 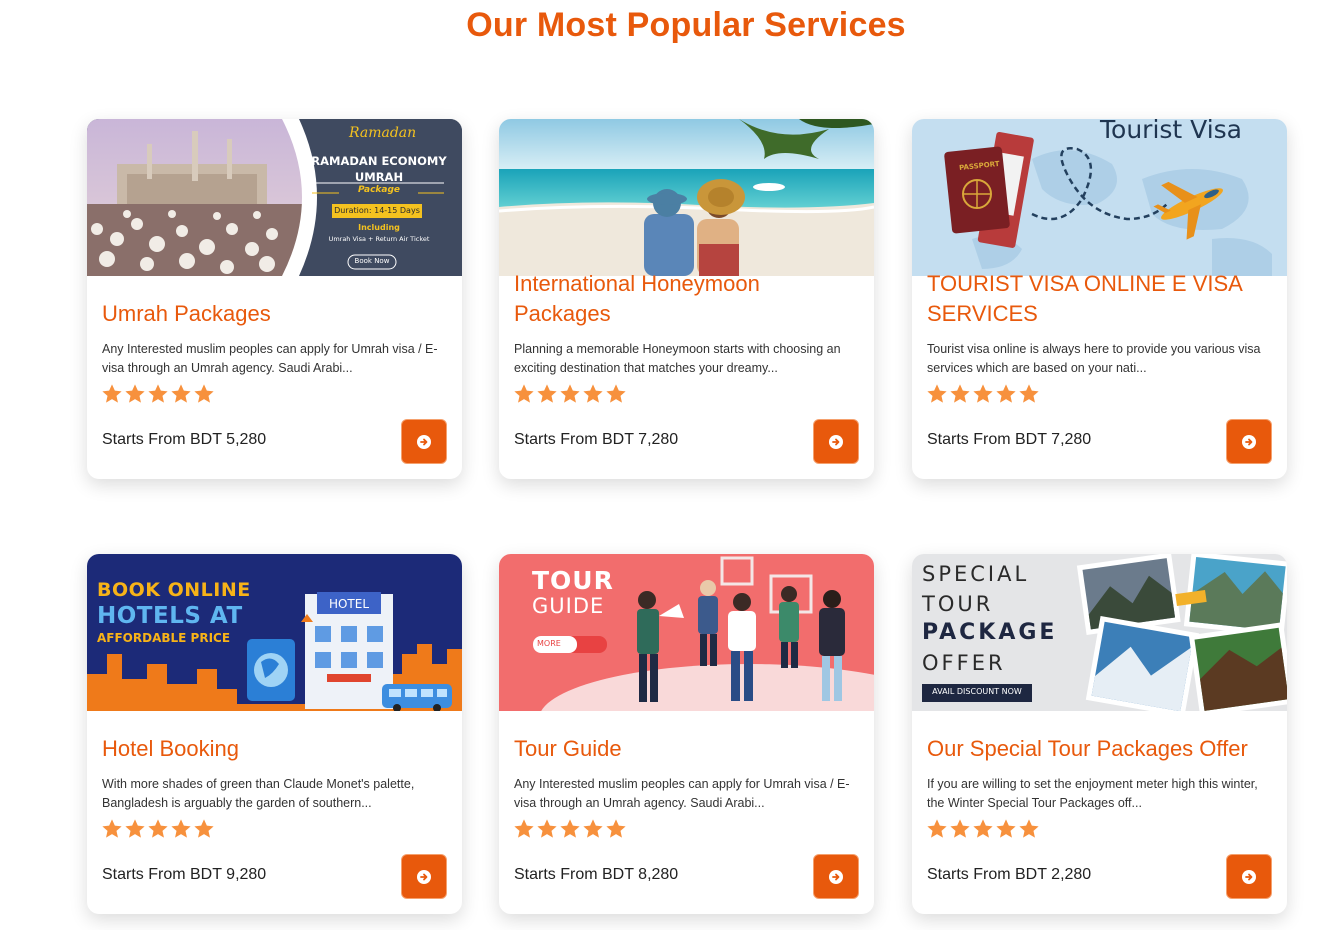 I want to click on card-title: TOURIST VISA ONLINE E VISA SERVICES, so click(x=1101, y=299).